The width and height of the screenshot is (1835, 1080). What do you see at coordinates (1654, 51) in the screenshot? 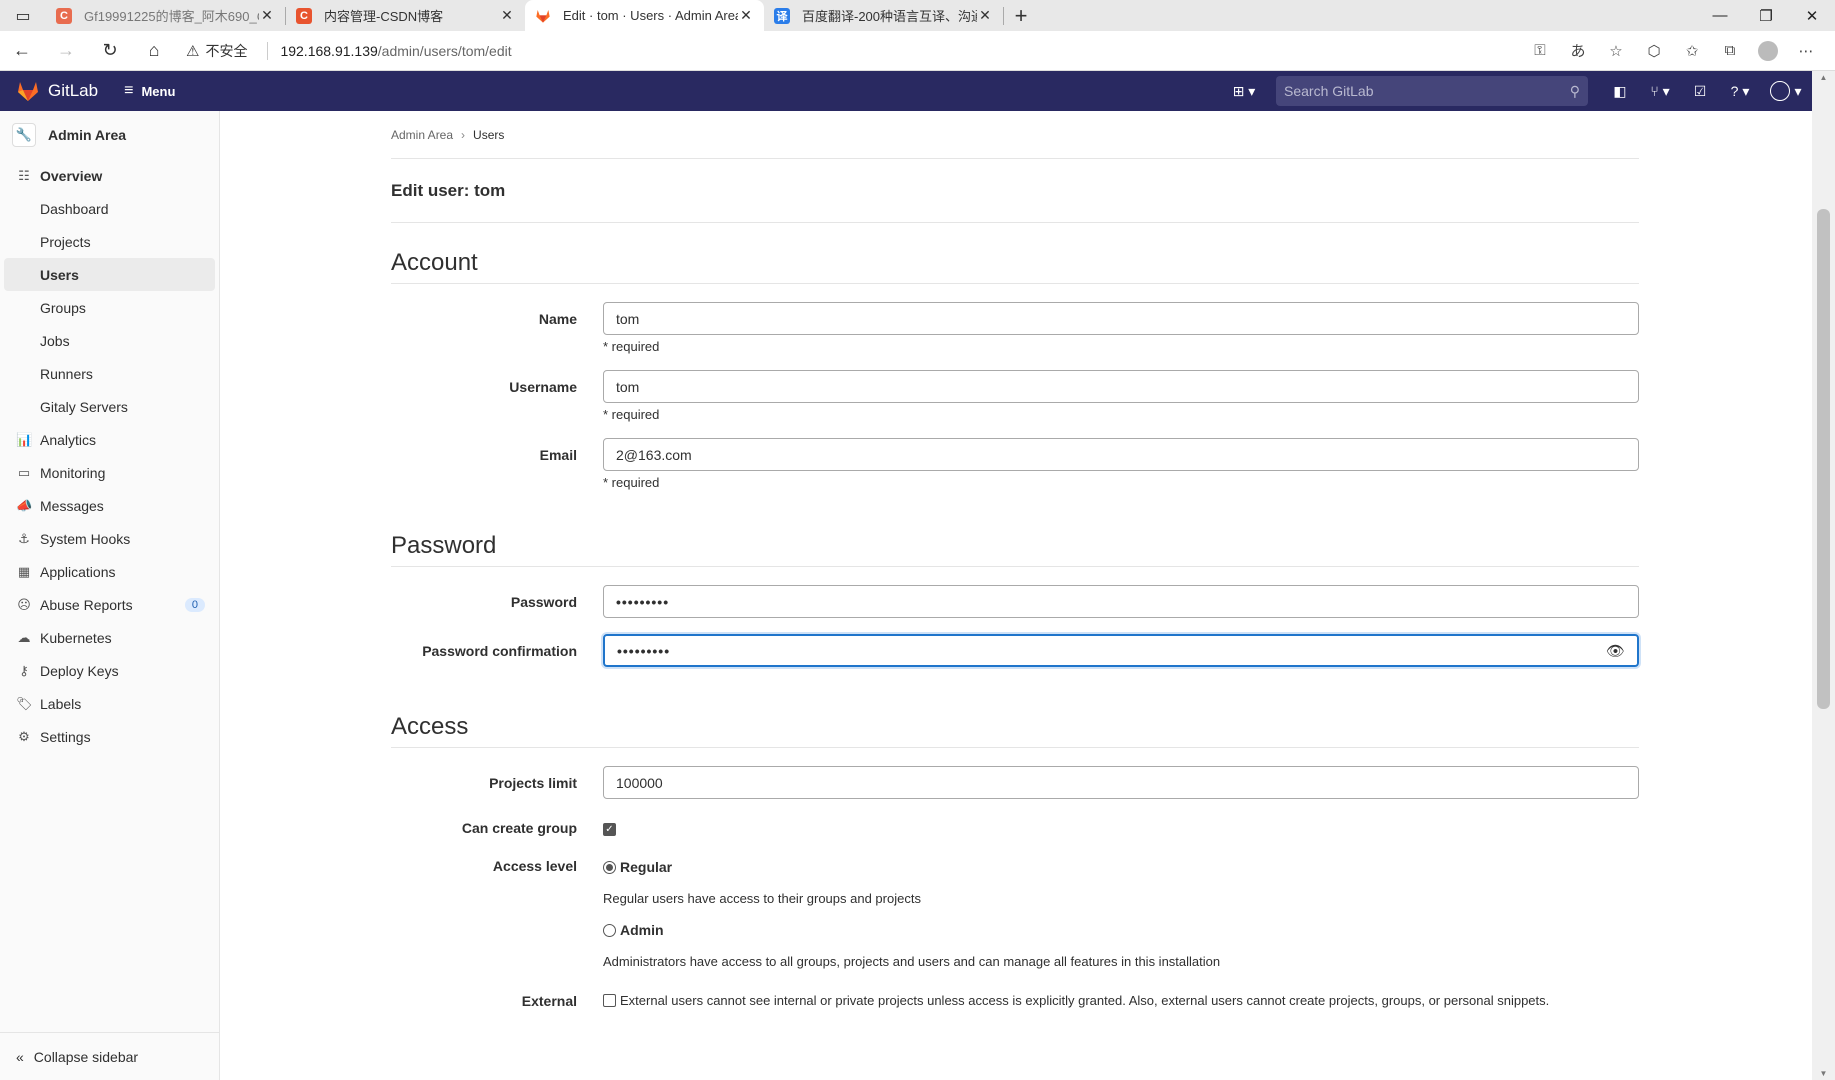
I see `extensions-icon: ⬡` at bounding box center [1654, 51].